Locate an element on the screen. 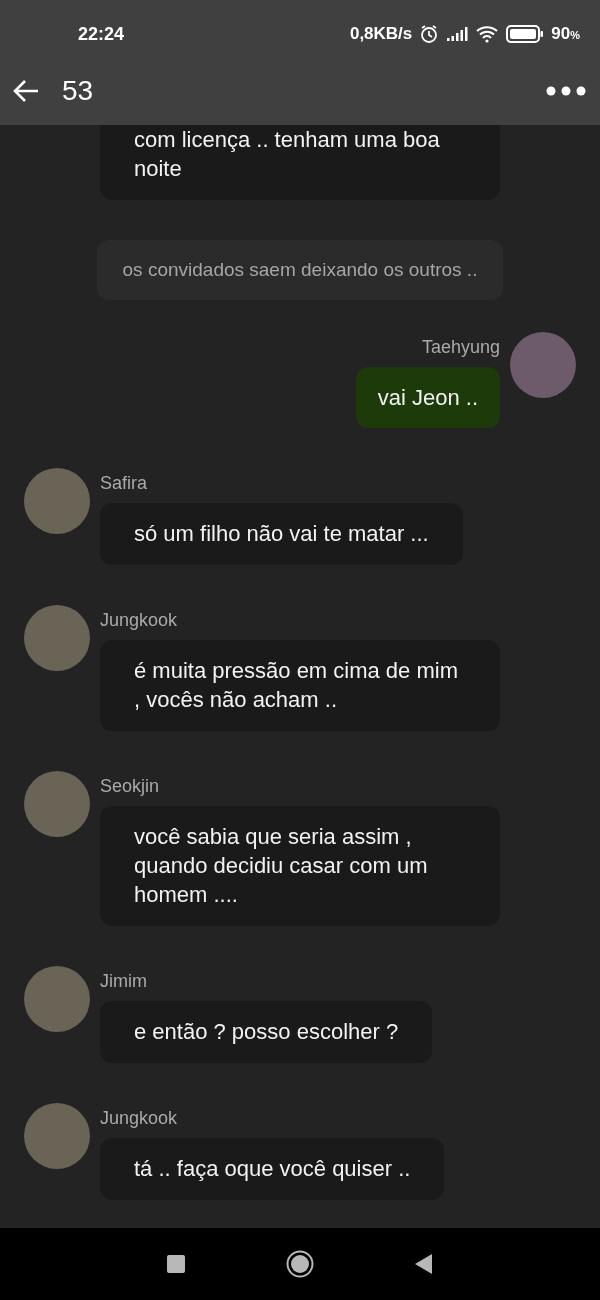  wifi-icon is located at coordinates (487, 34).